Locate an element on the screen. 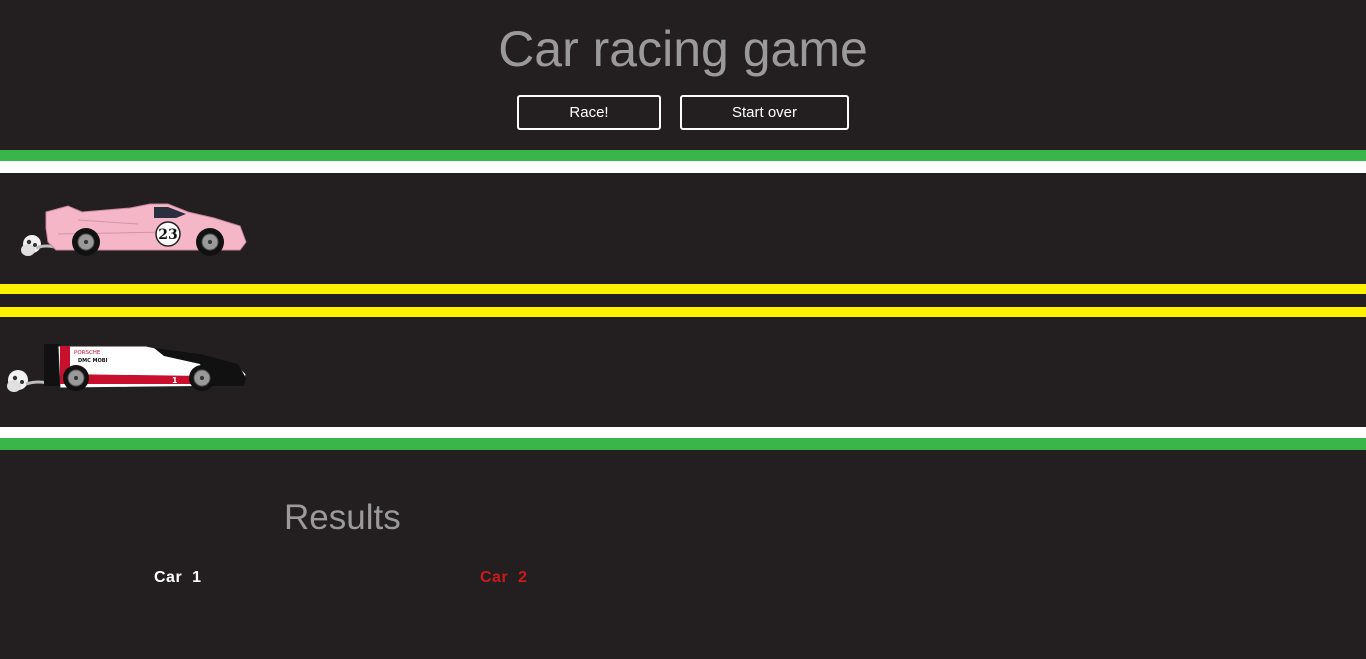 The width and height of the screenshot is (1366, 659). car-2-sponsor: DMC MOBI is located at coordinates (93, 361).